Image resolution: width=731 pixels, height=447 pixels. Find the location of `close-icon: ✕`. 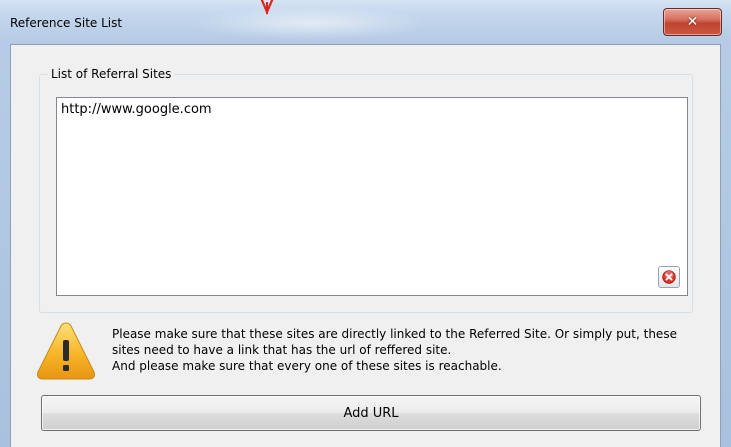

close-icon: ✕ is located at coordinates (692, 22).